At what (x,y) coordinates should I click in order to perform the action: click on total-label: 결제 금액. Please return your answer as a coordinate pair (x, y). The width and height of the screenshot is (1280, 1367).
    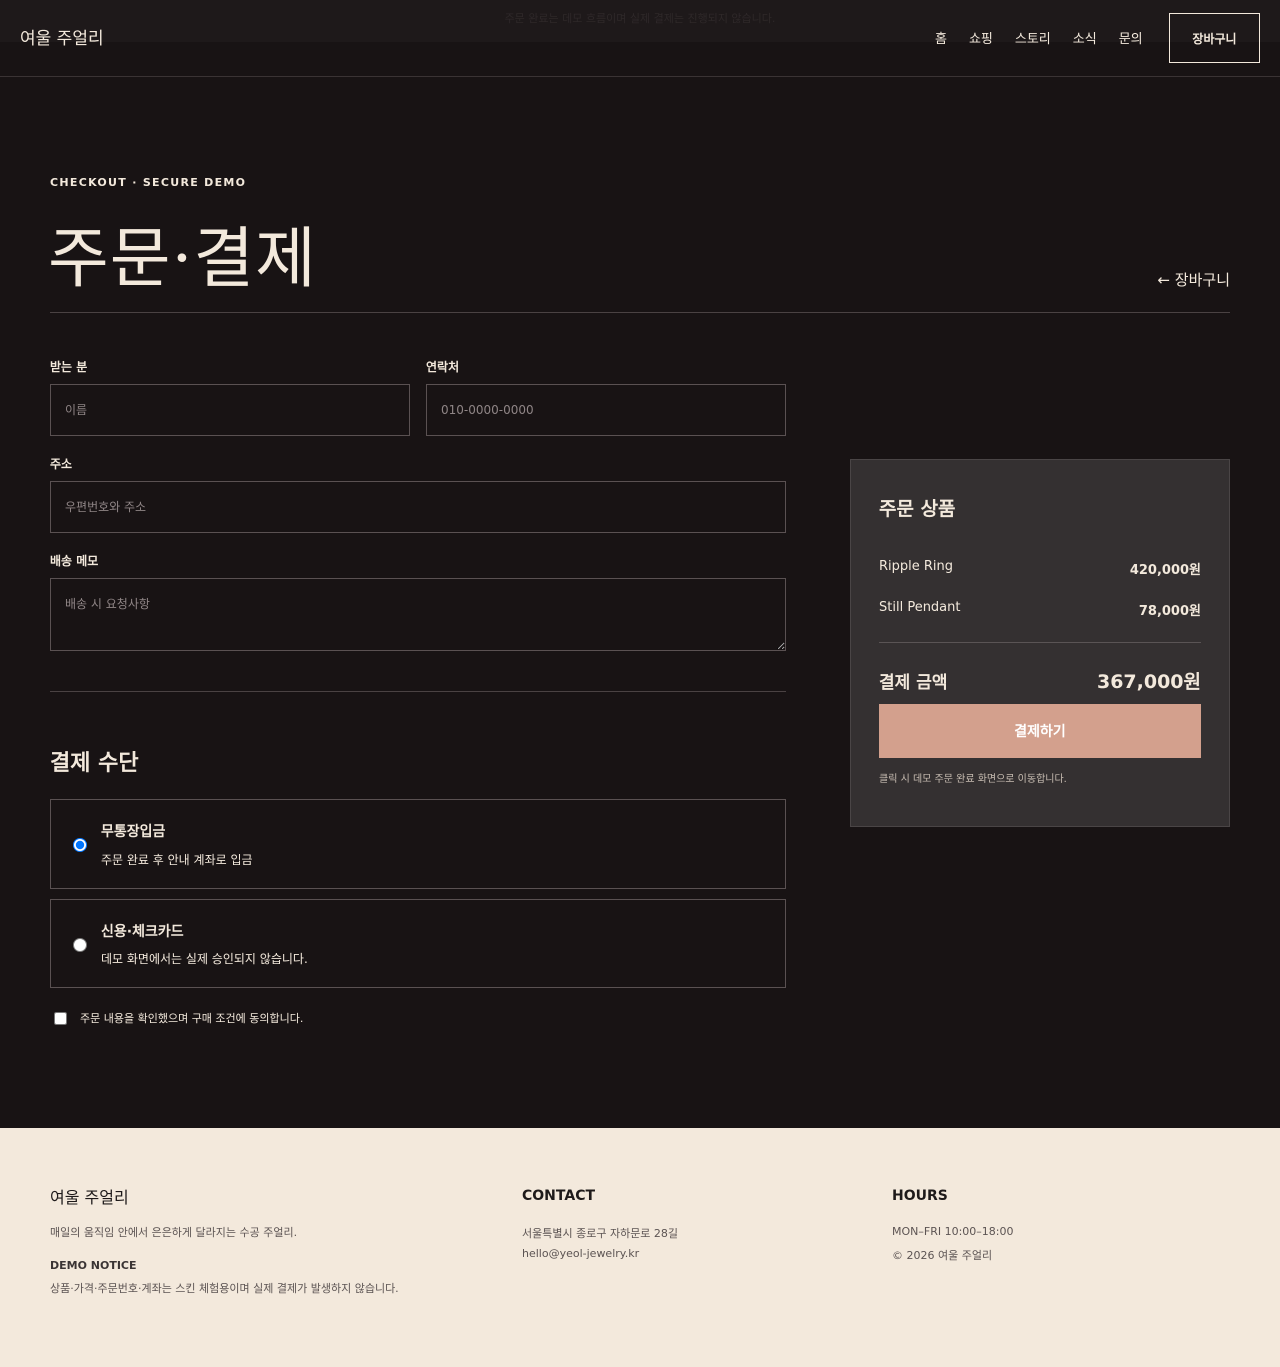
    Looking at the image, I should click on (913, 683).